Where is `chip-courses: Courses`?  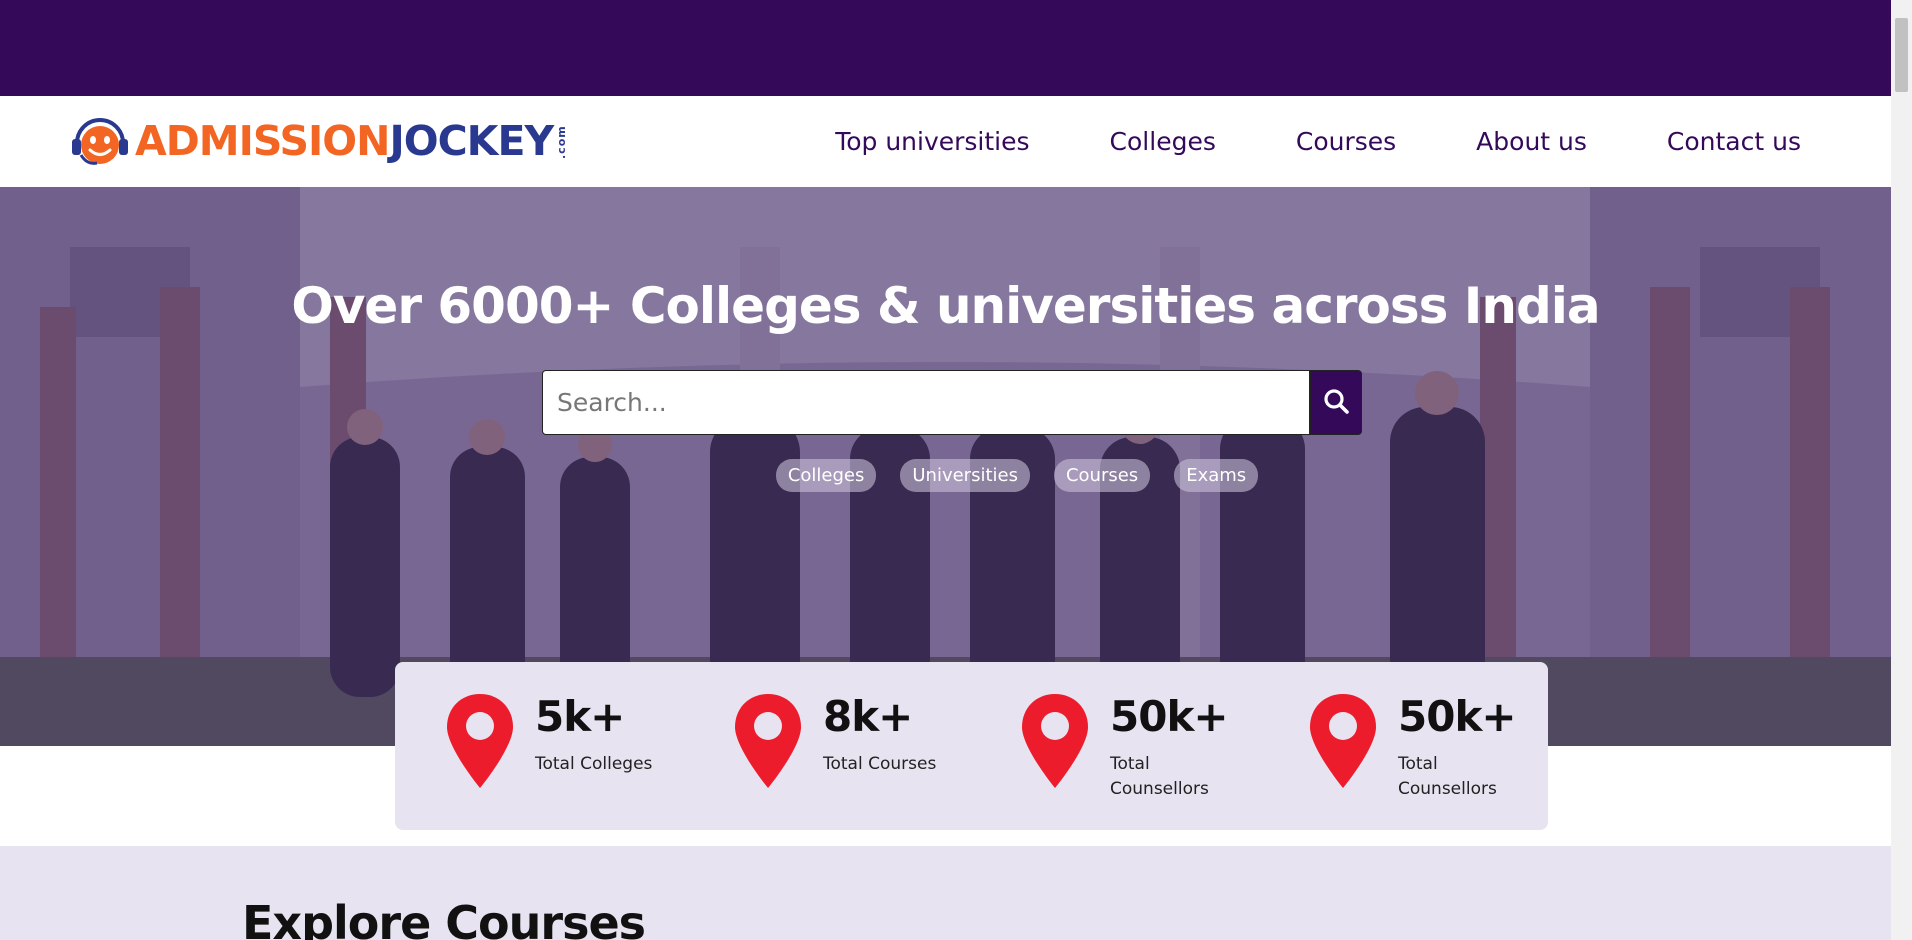
chip-courses: Courses is located at coordinates (1102, 475).